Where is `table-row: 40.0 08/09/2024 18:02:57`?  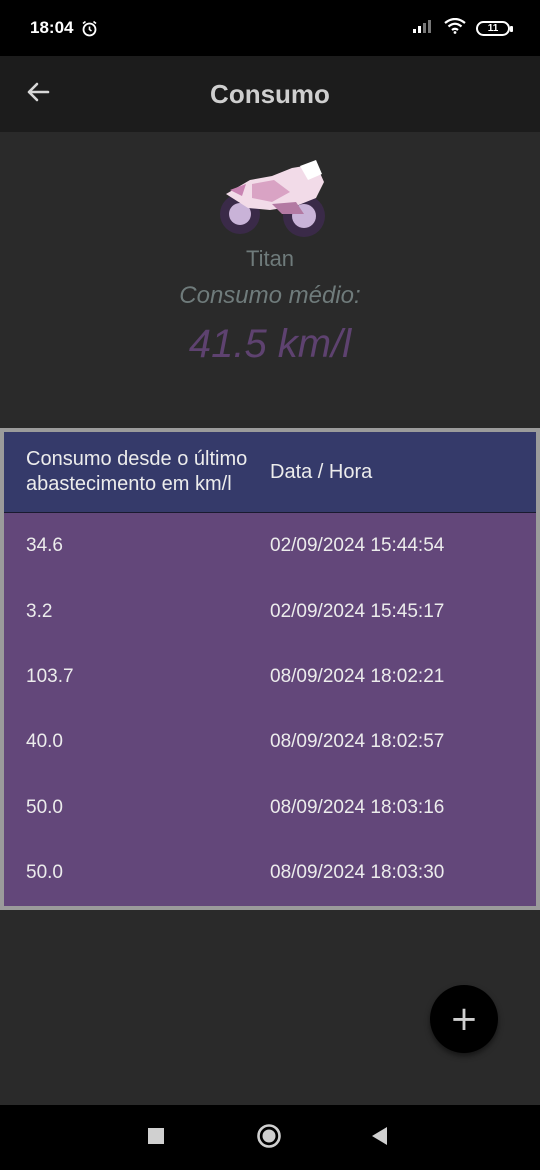 table-row: 40.0 08/09/2024 18:02:57 is located at coordinates (270, 742).